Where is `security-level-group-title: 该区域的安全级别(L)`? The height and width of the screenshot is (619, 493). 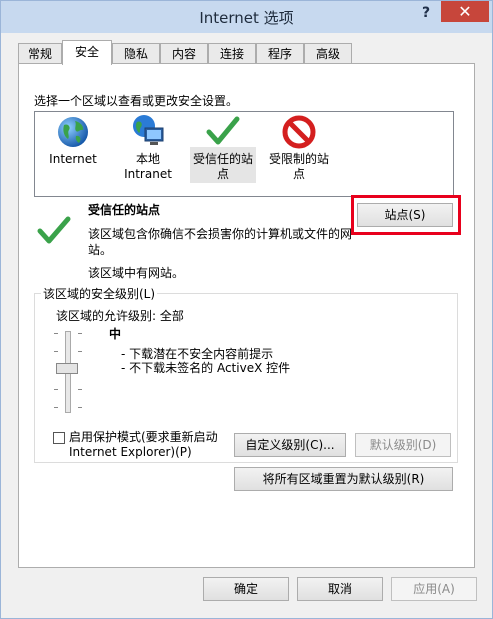
security-level-group-title: 该区域的安全级别(L) is located at coordinates (99, 293).